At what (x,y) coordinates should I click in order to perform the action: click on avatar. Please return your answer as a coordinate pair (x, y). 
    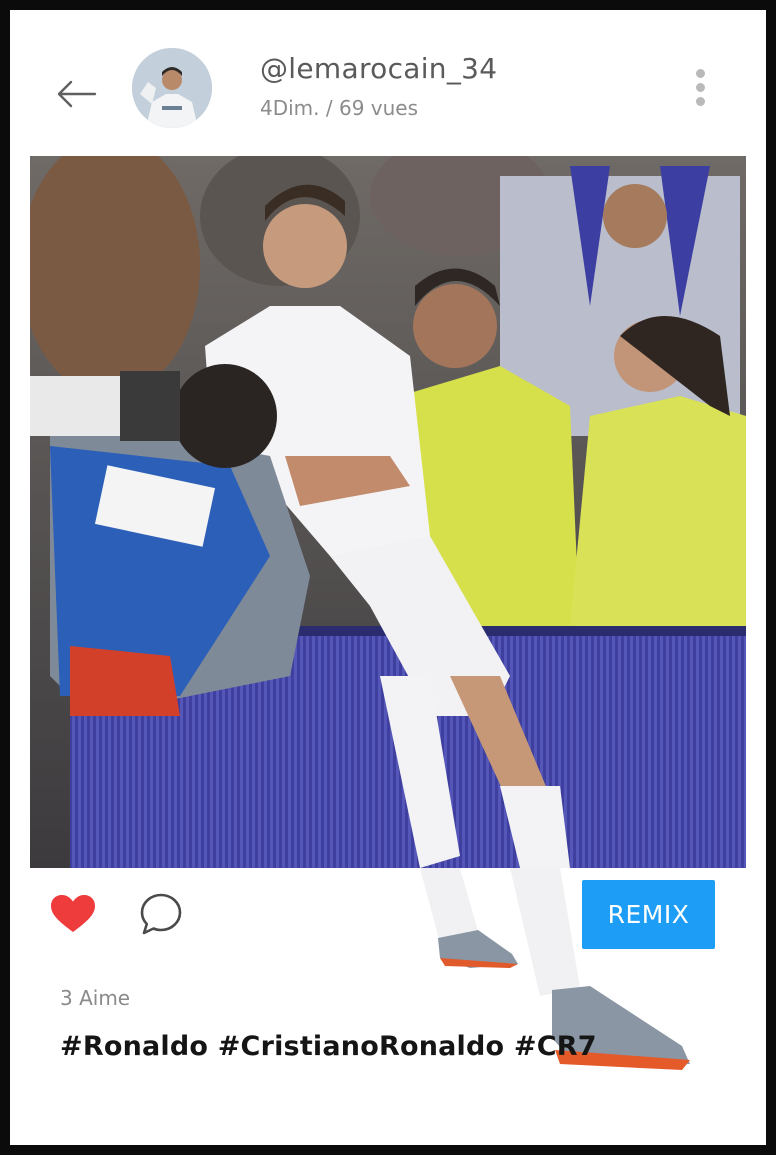
    Looking at the image, I should click on (172, 88).